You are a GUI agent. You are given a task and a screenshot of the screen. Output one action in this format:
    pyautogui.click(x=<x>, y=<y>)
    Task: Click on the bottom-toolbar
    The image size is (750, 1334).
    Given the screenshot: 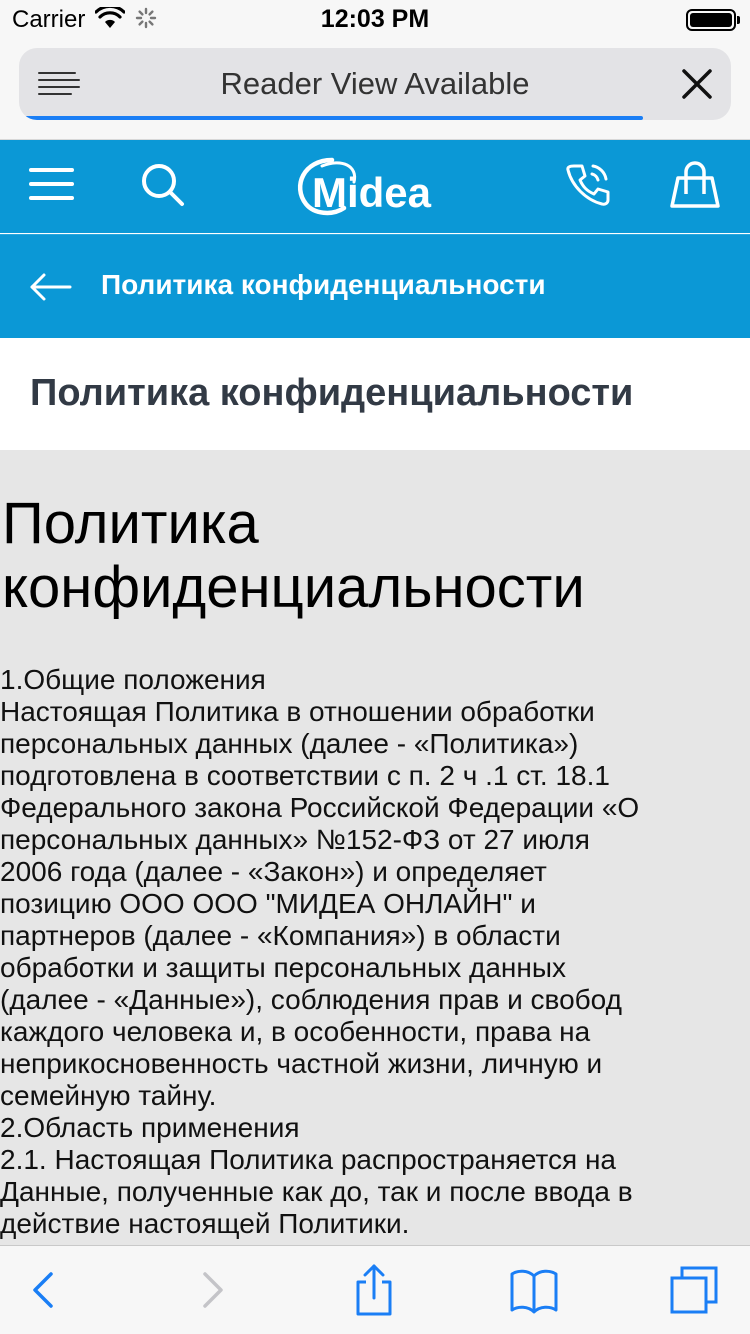 What is the action you would take?
    pyautogui.click(x=375, y=1289)
    